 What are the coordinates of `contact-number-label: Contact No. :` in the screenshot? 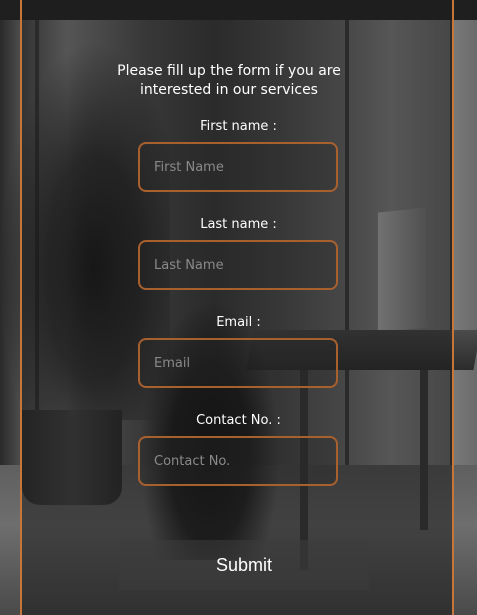 It's located at (238, 420).